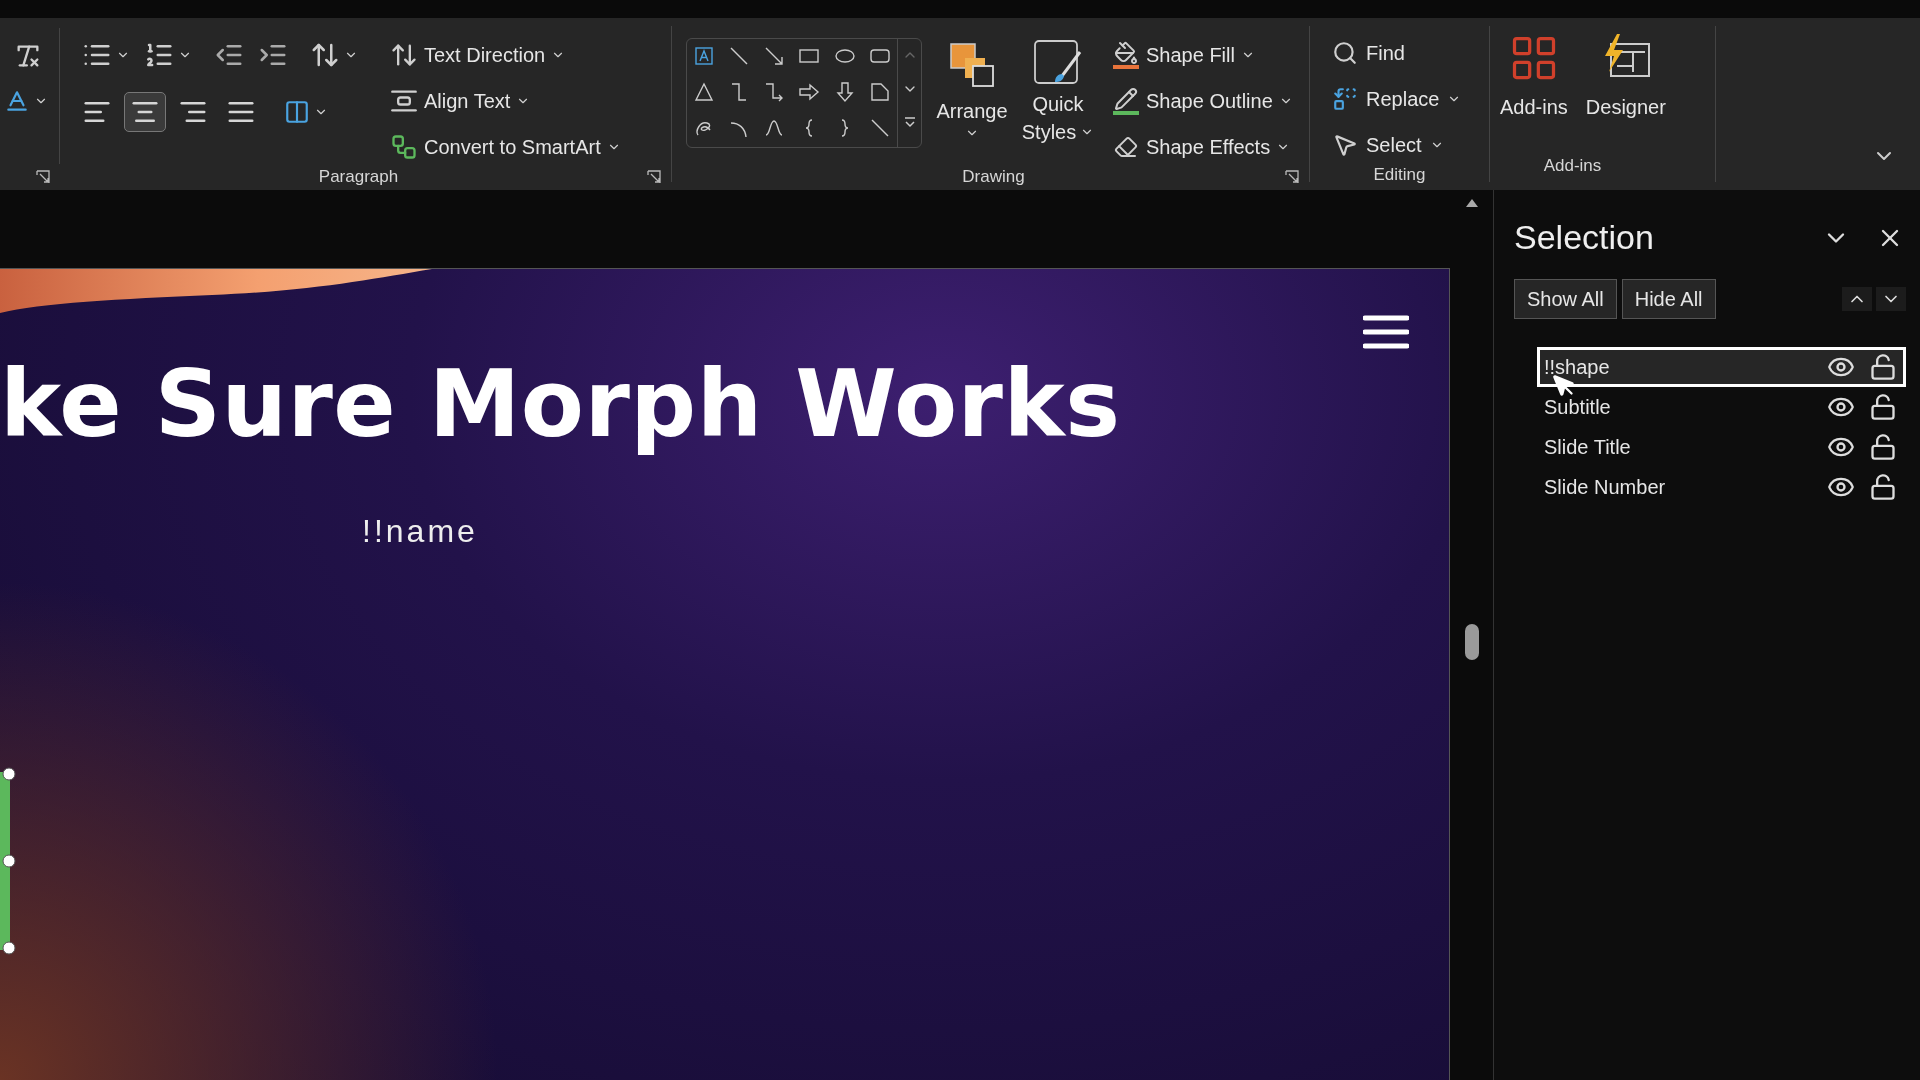 This screenshot has width=1920, height=1080. Describe the element at coordinates (879, 92) in the screenshot. I see `snip-shape-icon` at that location.